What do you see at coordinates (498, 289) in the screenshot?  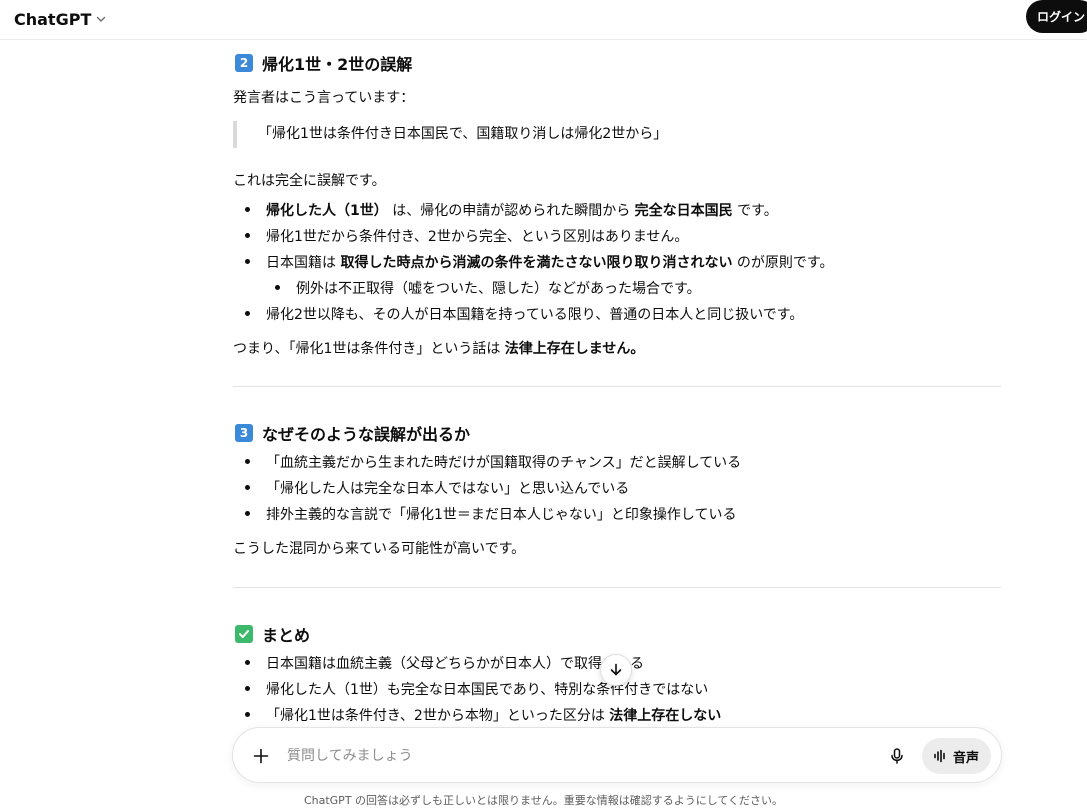 I see `sub-list-item: 例外は不正取得（嘘をついた、隠した）などがあった場合です。` at bounding box center [498, 289].